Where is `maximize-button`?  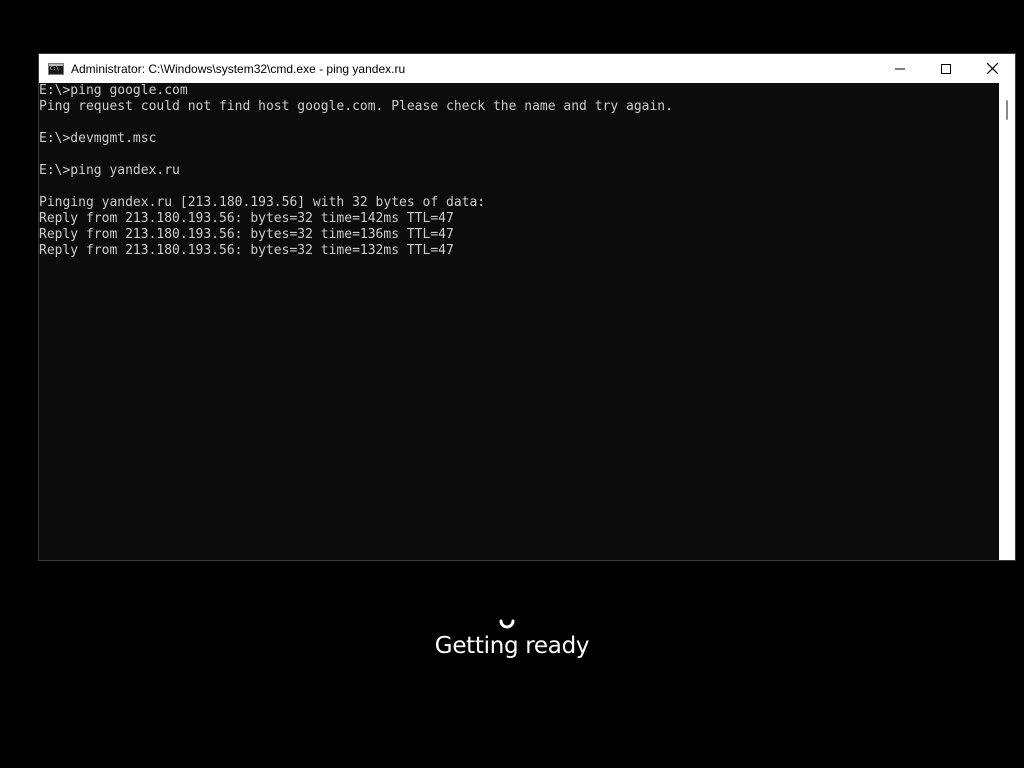
maximize-button is located at coordinates (946, 68).